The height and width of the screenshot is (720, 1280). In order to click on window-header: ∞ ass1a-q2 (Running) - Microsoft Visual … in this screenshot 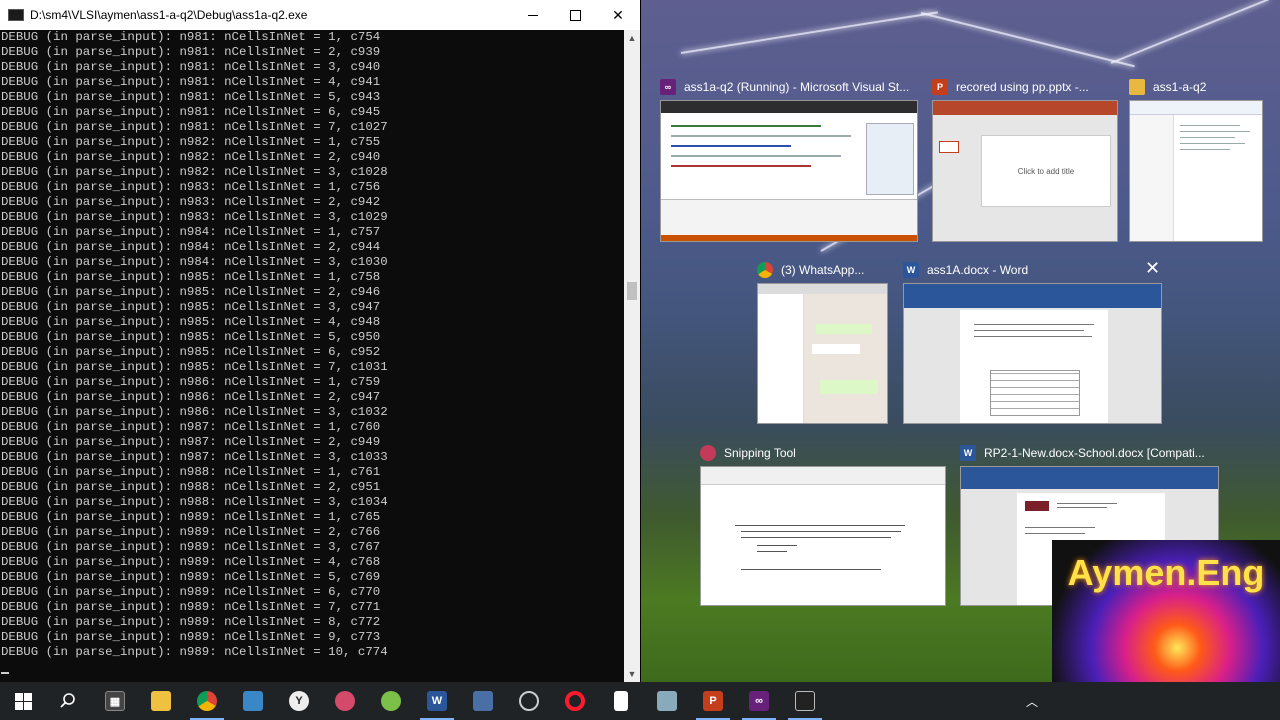, I will do `click(784, 87)`.